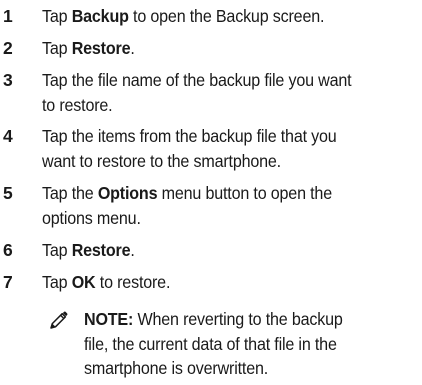 This screenshot has width=422, height=385. Describe the element at coordinates (8, 282) in the screenshot. I see `step-number: 7` at that location.